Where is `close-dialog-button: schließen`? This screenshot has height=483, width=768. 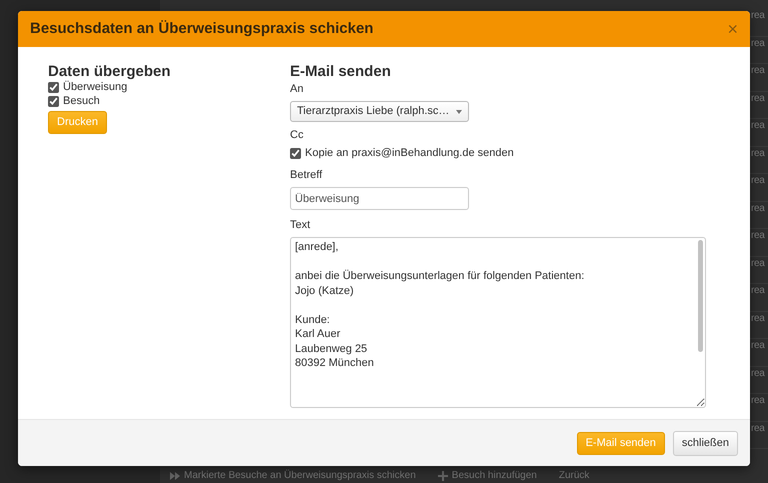
close-dialog-button: schließen is located at coordinates (705, 443).